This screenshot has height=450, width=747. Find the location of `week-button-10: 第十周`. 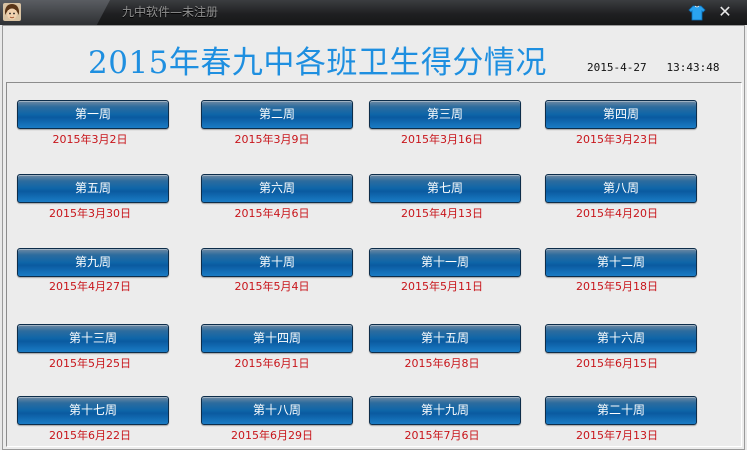

week-button-10: 第十周 is located at coordinates (277, 262).